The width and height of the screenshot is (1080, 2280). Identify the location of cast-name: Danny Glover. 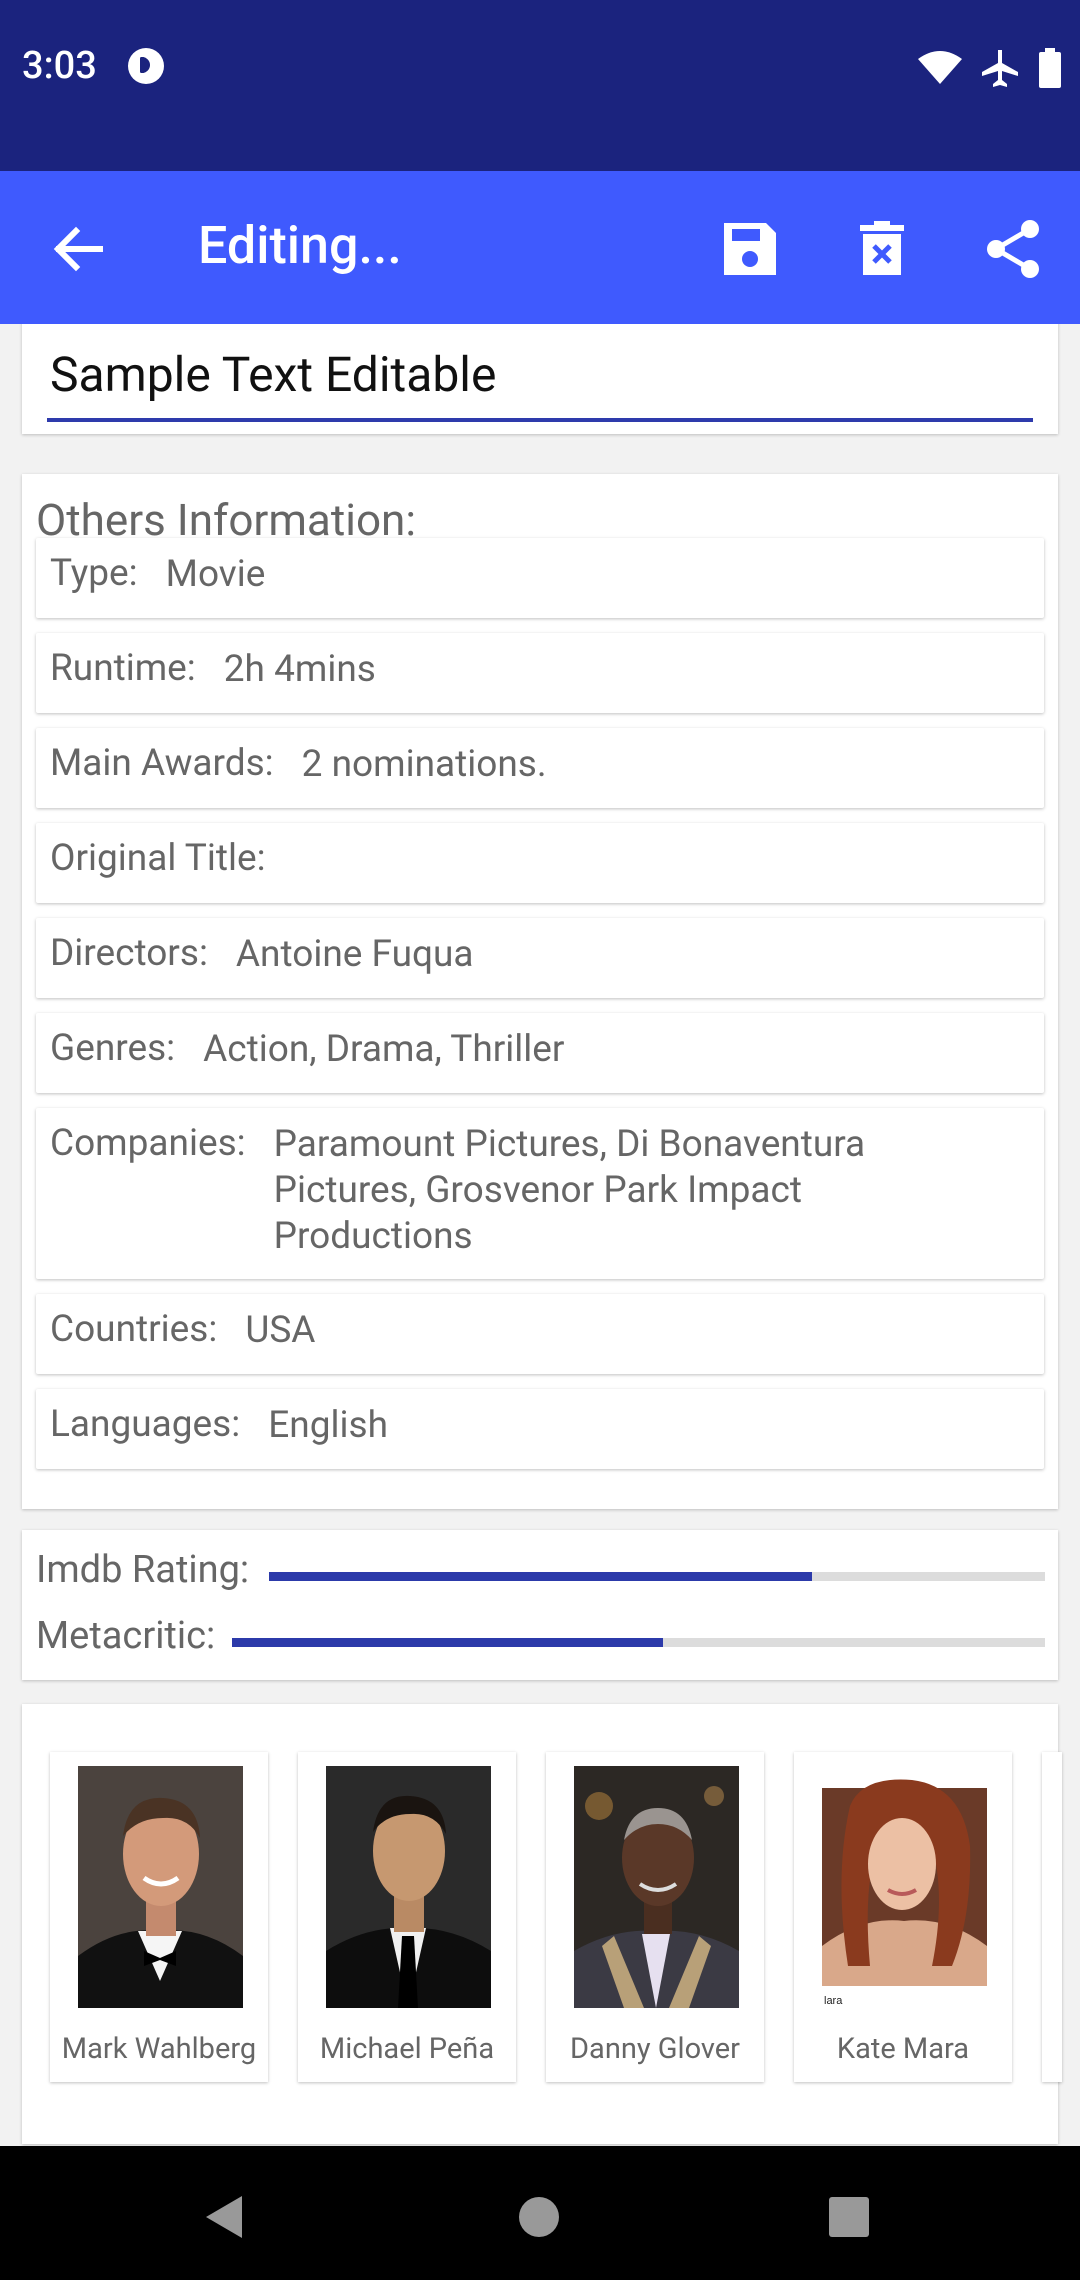
(655, 2049).